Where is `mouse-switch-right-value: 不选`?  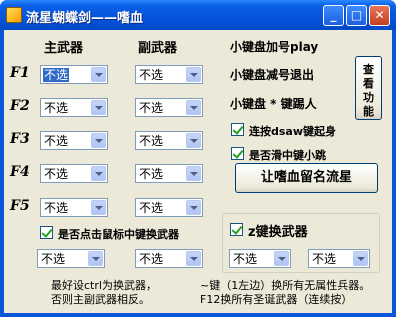 mouse-switch-right-value: 不选 is located at coordinates (151, 259).